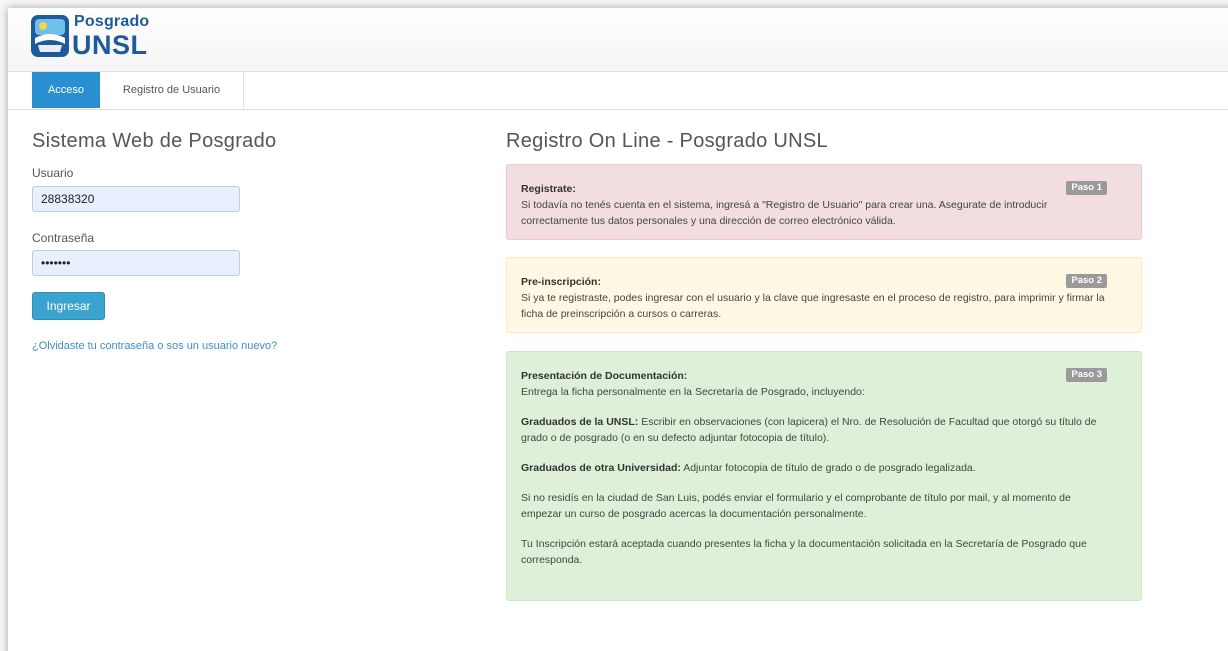  I want to click on nav-tabs: Acceso Registro de Usuario, so click(618, 91).